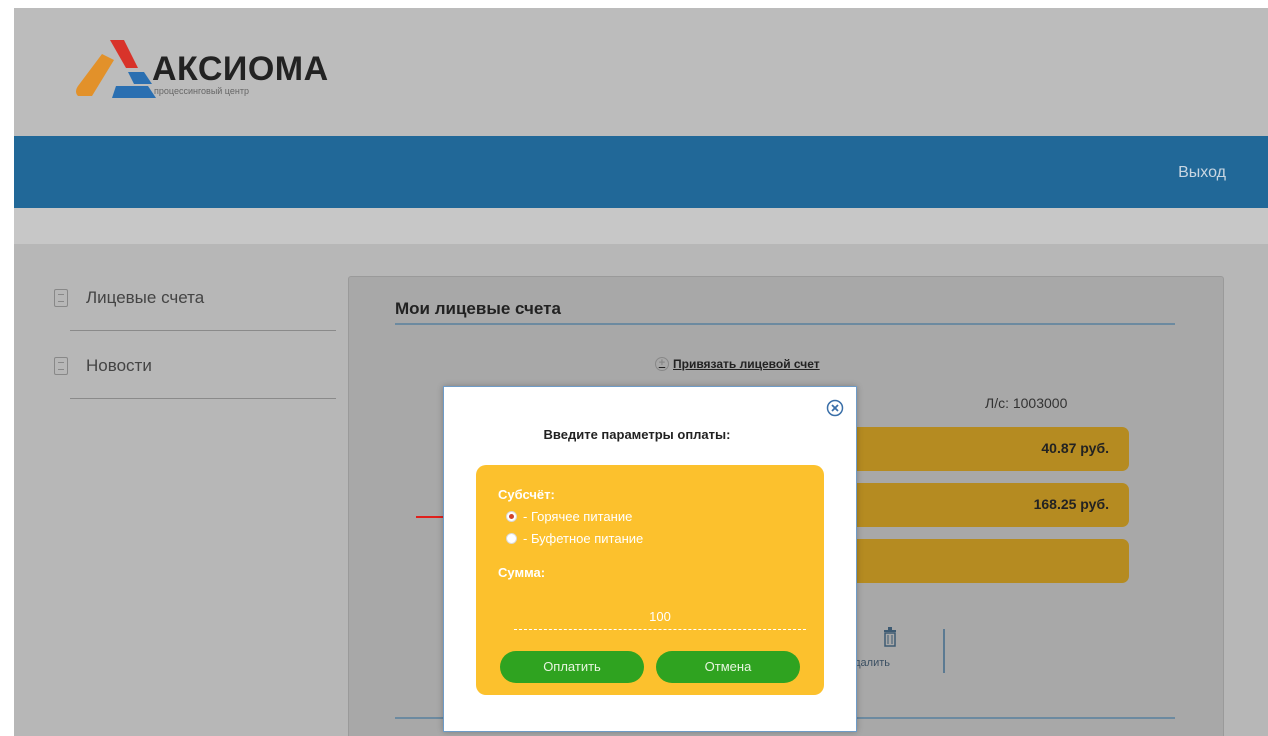  What do you see at coordinates (641, 226) in the screenshot?
I see `nav-spacer` at bounding box center [641, 226].